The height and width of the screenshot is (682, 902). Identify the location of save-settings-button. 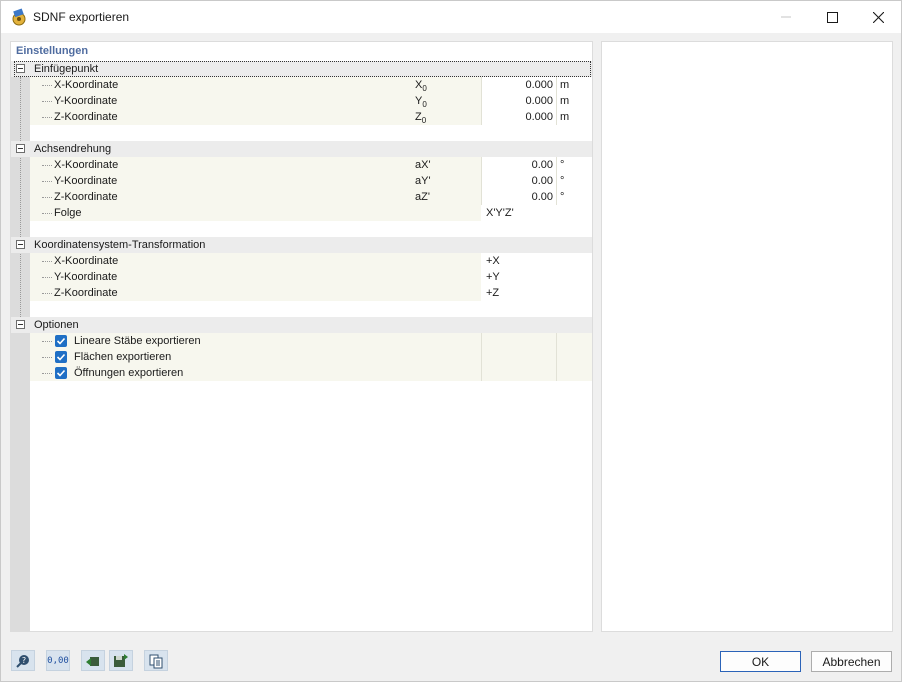
(121, 660).